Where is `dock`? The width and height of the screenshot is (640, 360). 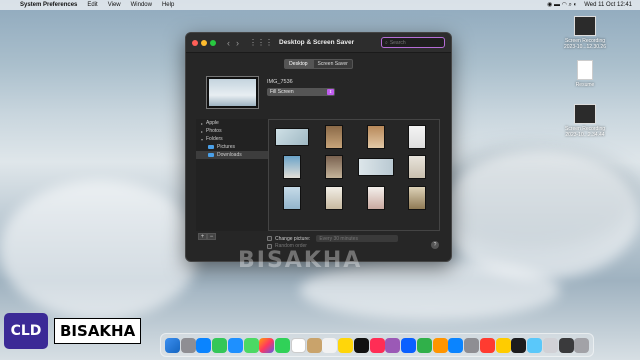
dock is located at coordinates (377, 345).